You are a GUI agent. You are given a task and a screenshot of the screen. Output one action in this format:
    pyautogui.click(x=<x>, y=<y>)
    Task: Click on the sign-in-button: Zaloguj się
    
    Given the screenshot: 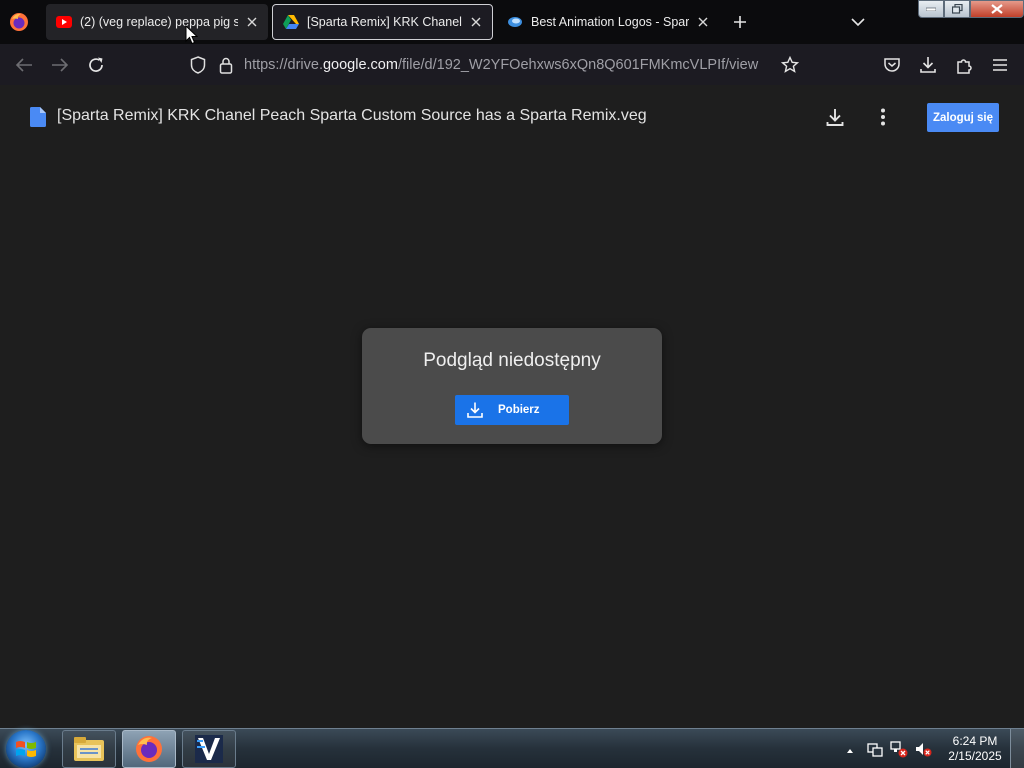 What is the action you would take?
    pyautogui.click(x=963, y=117)
    